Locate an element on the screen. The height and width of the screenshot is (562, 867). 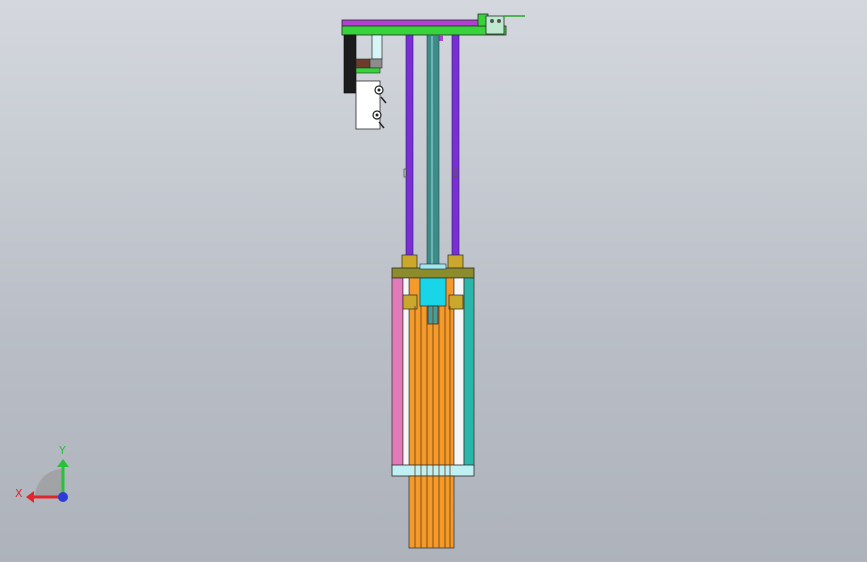
gripper-assembly is located at coordinates (365, 82).